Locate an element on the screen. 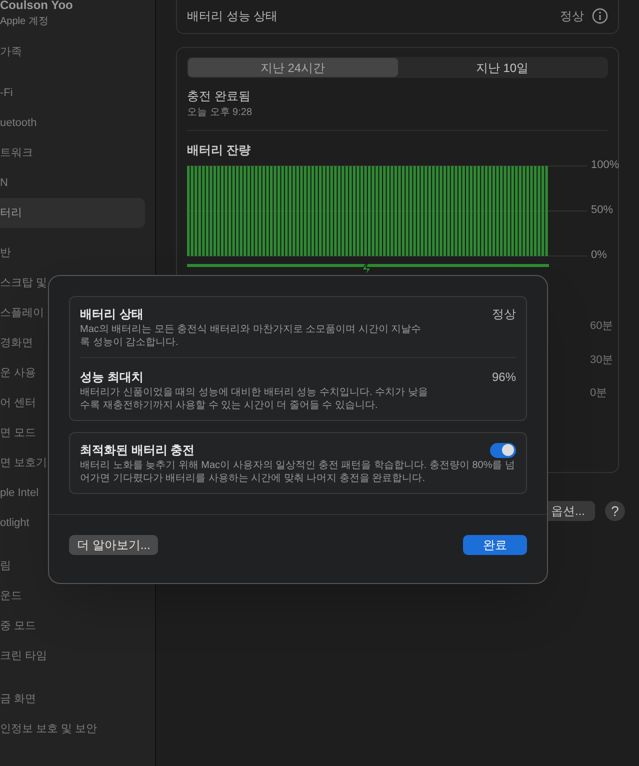 Image resolution: width=639 pixels, height=766 pixels. health-label: 배터리 성능 상태 is located at coordinates (233, 16).